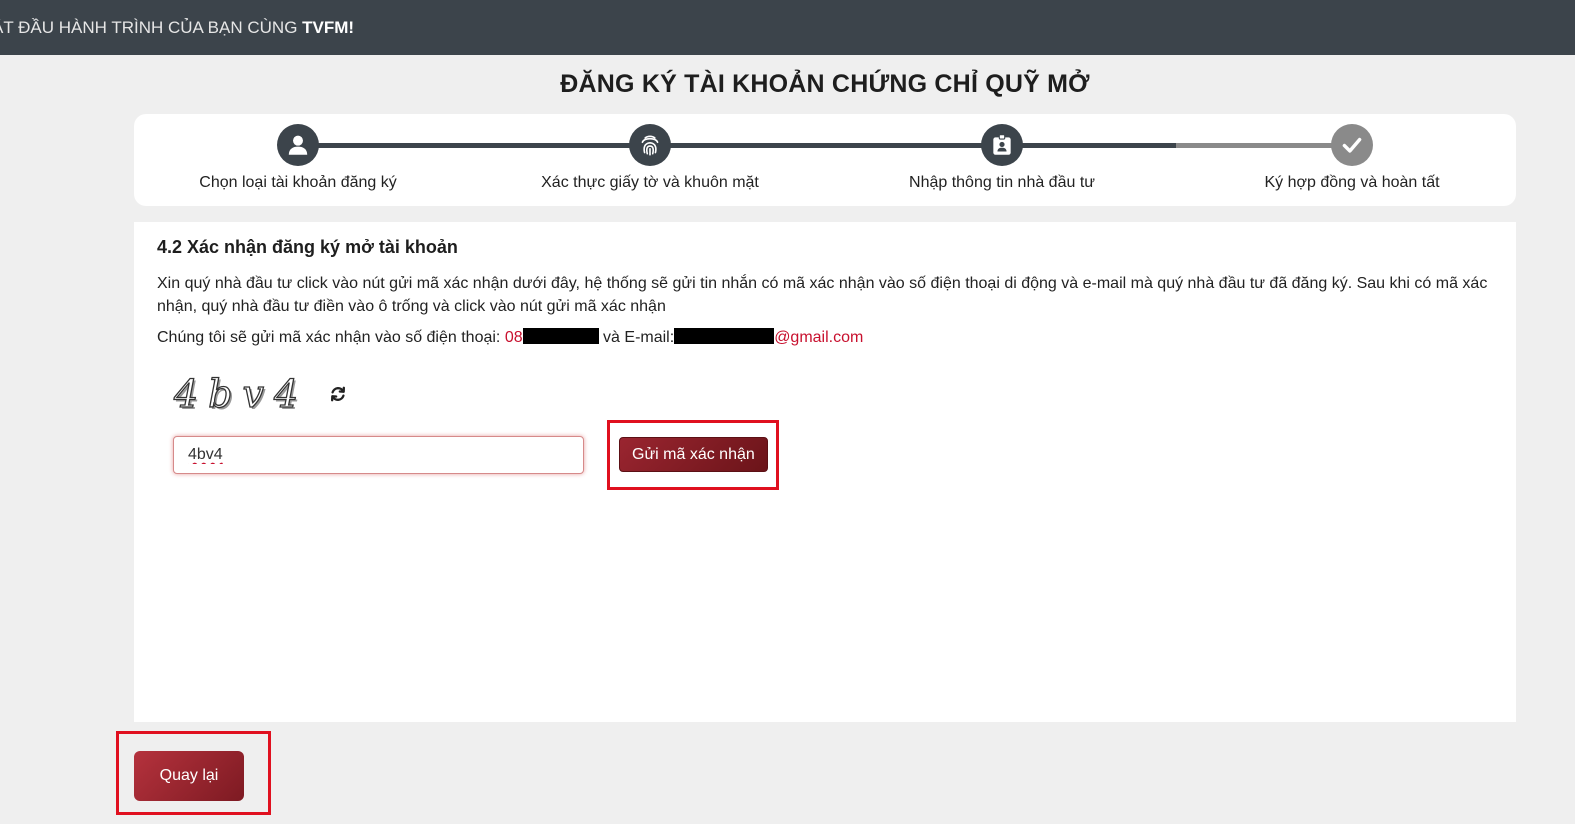 The image size is (1575, 824). I want to click on section-title: 4.2 Xác nhận đăng ký mở tài khoản, so click(307, 247).